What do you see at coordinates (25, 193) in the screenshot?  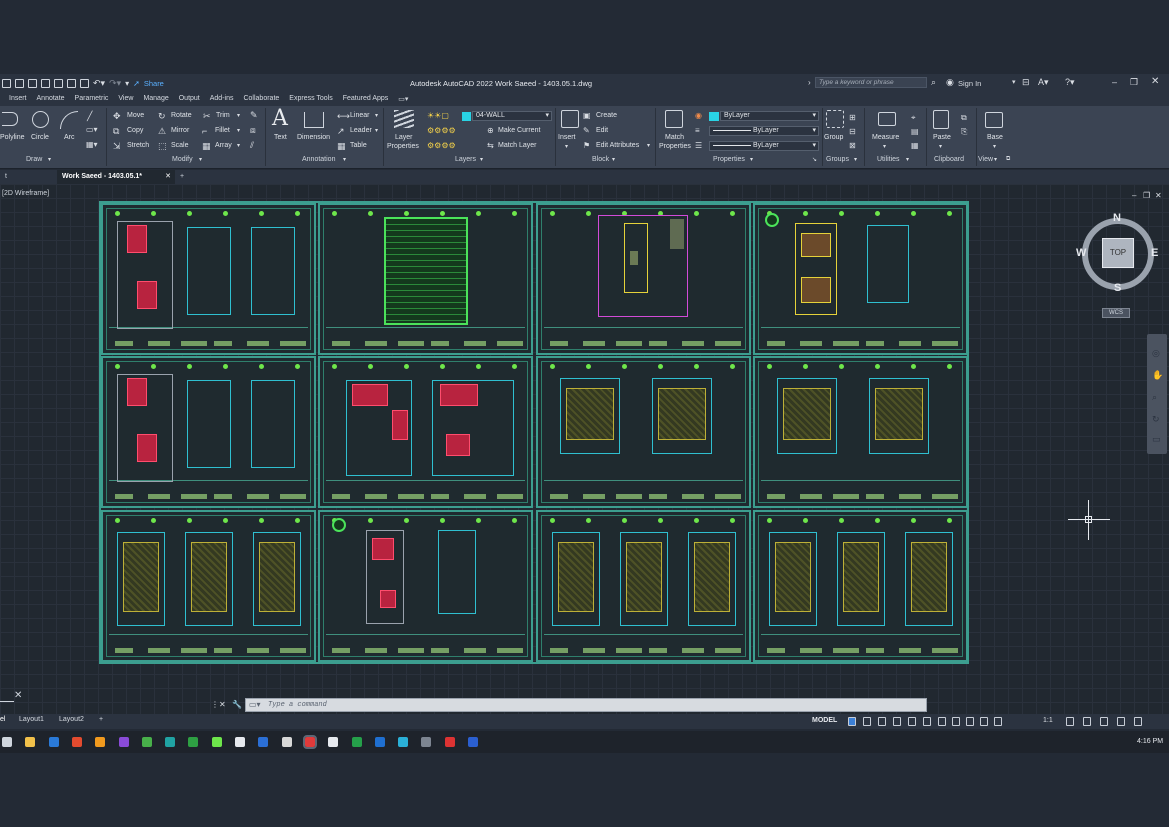 I see `viewport-label: [2D Wireframe]` at bounding box center [25, 193].